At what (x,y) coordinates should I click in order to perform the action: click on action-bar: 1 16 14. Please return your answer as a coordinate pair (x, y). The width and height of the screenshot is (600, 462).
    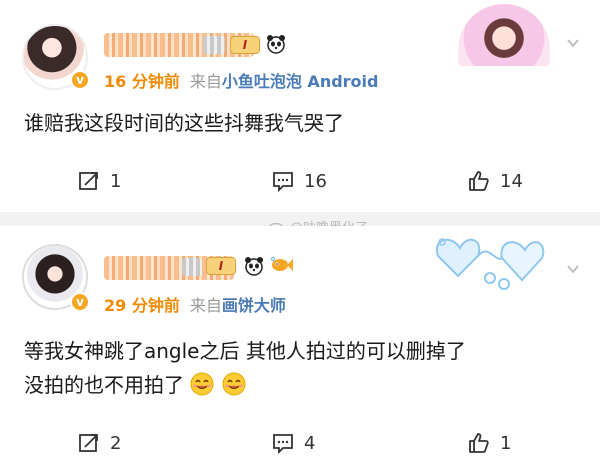
    Looking at the image, I should click on (300, 185).